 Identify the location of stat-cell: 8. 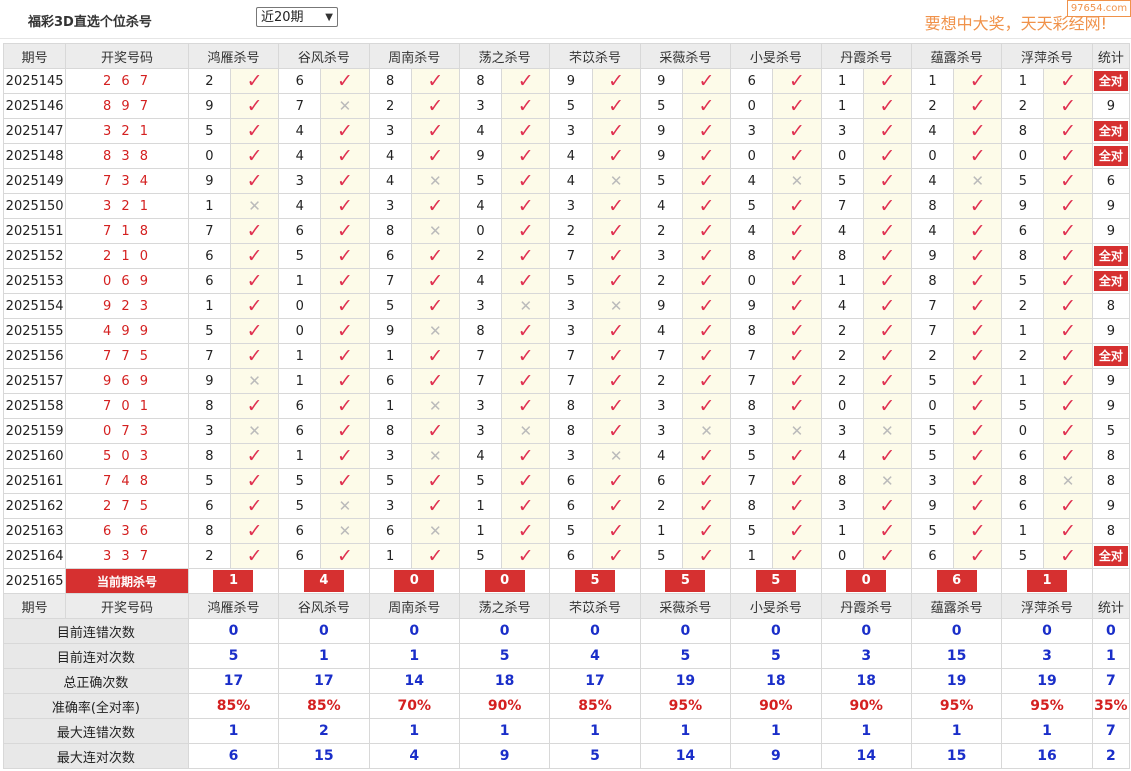
(1111, 531).